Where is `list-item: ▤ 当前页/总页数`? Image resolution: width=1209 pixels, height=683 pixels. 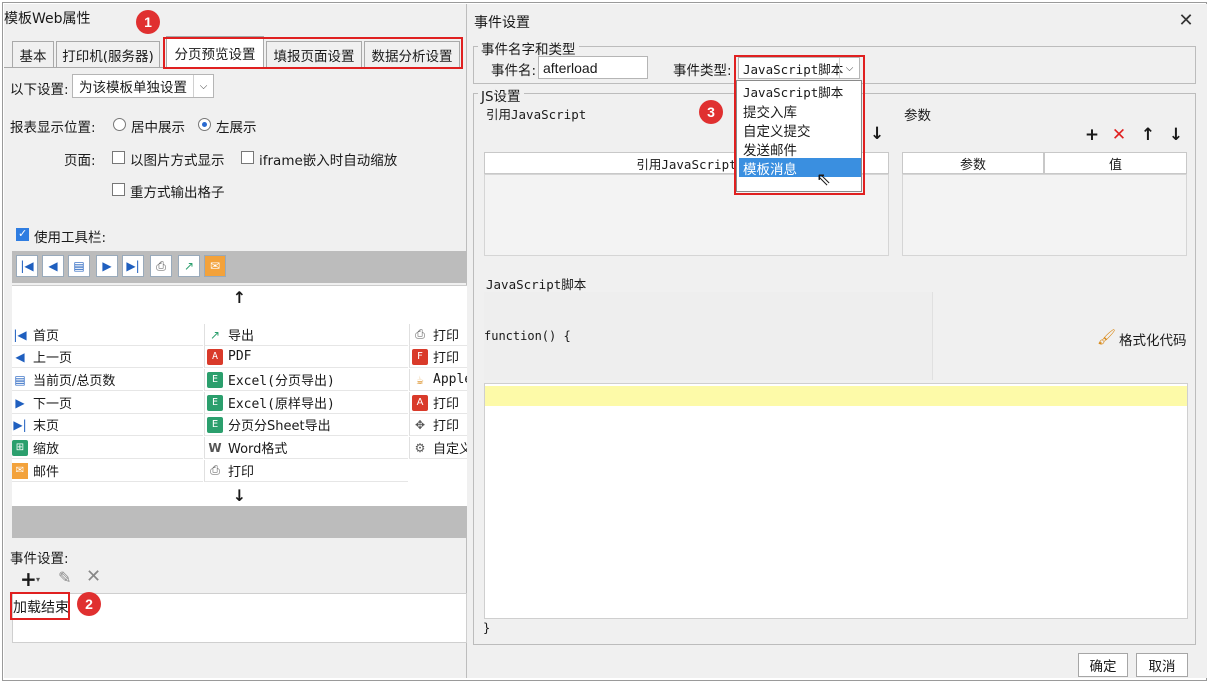 list-item: ▤ 当前页/总页数 is located at coordinates (107, 380).